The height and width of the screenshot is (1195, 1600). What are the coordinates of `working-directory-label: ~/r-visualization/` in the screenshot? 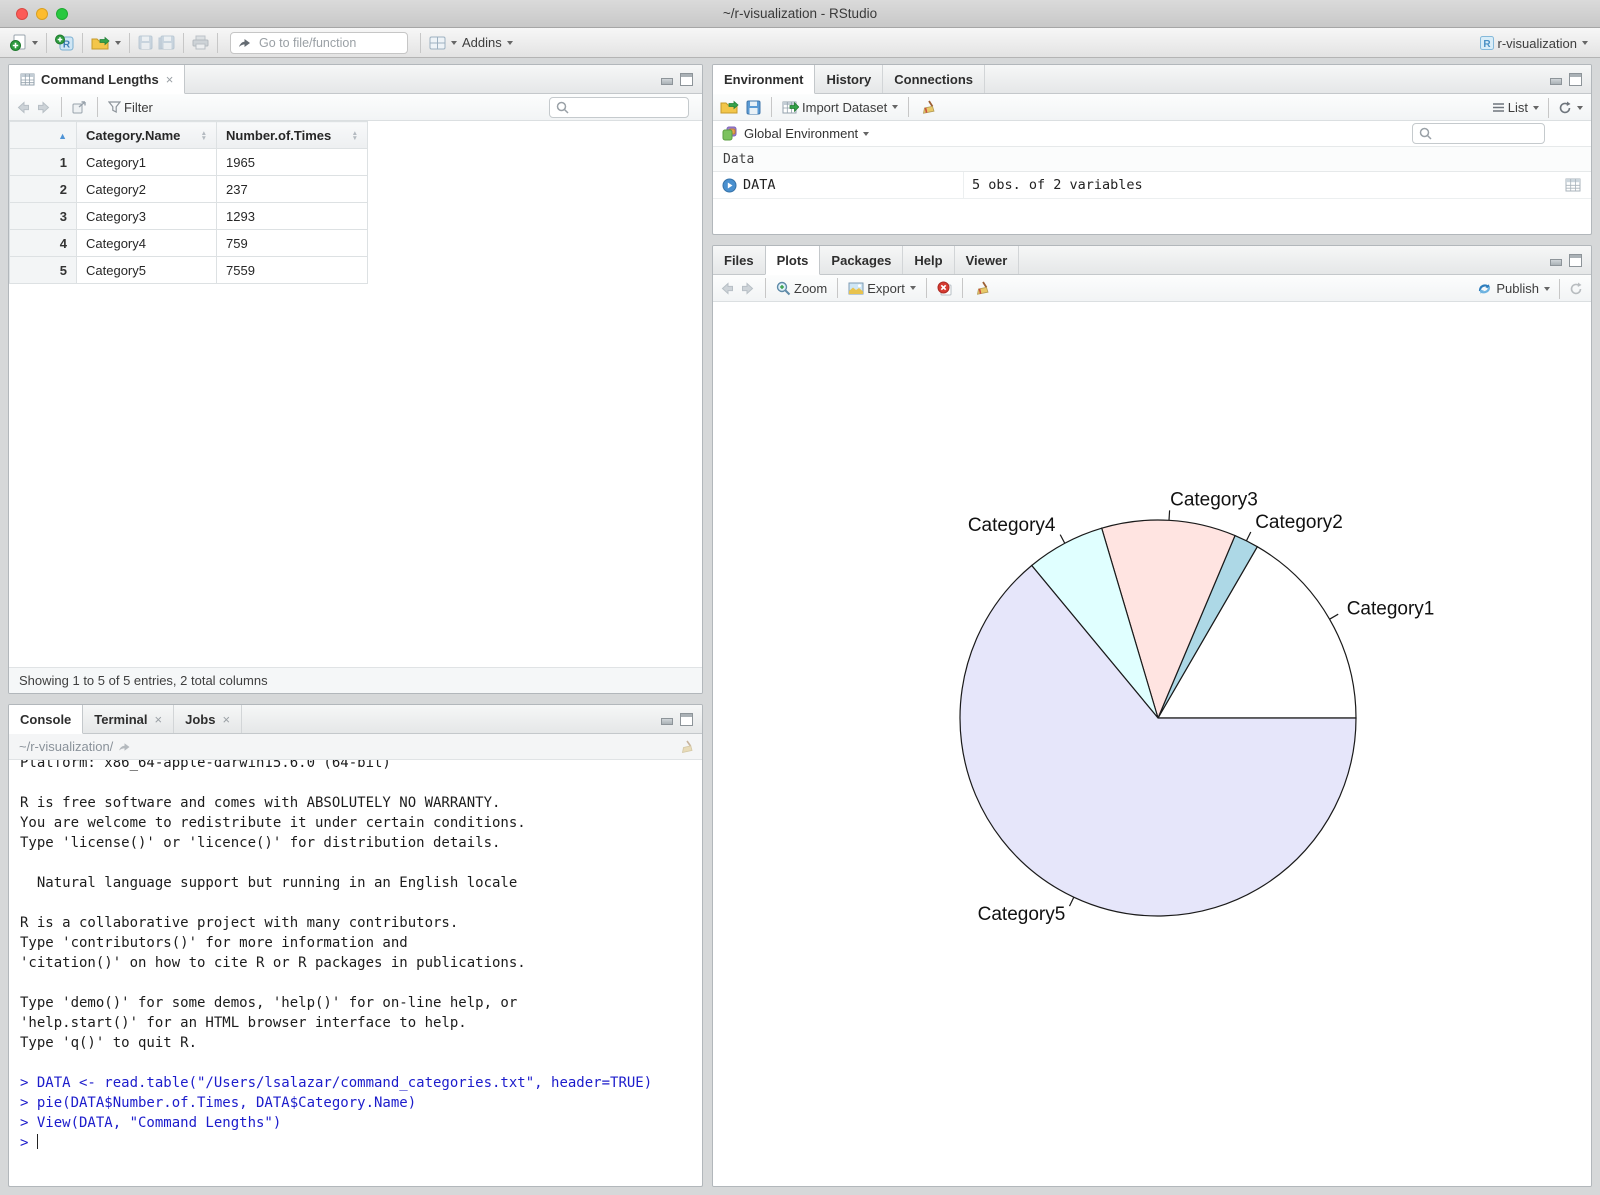 It's located at (66, 746).